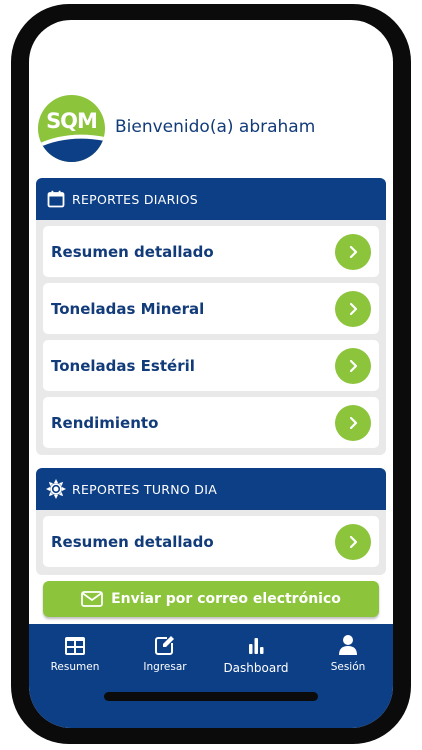  I want to click on daily-reports-header: REPORTES DIARIOS, so click(211, 199).